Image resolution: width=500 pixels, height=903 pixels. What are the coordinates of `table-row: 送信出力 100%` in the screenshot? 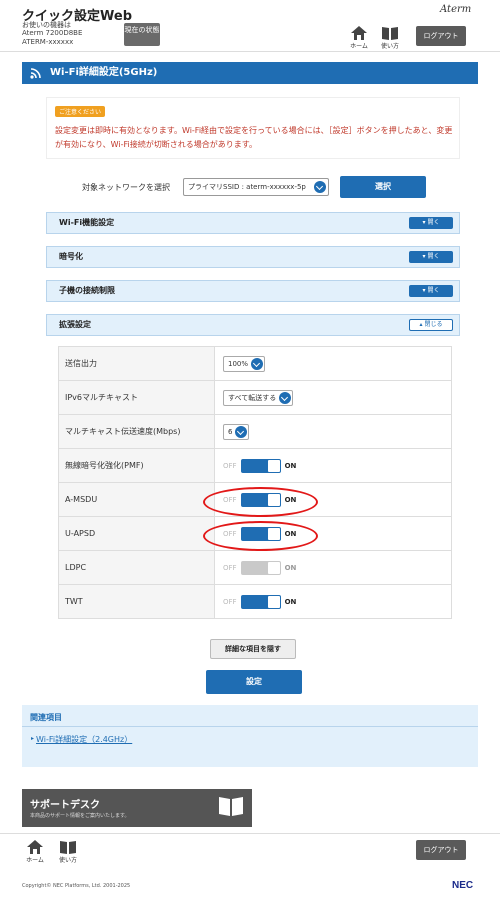 It's located at (255, 363).